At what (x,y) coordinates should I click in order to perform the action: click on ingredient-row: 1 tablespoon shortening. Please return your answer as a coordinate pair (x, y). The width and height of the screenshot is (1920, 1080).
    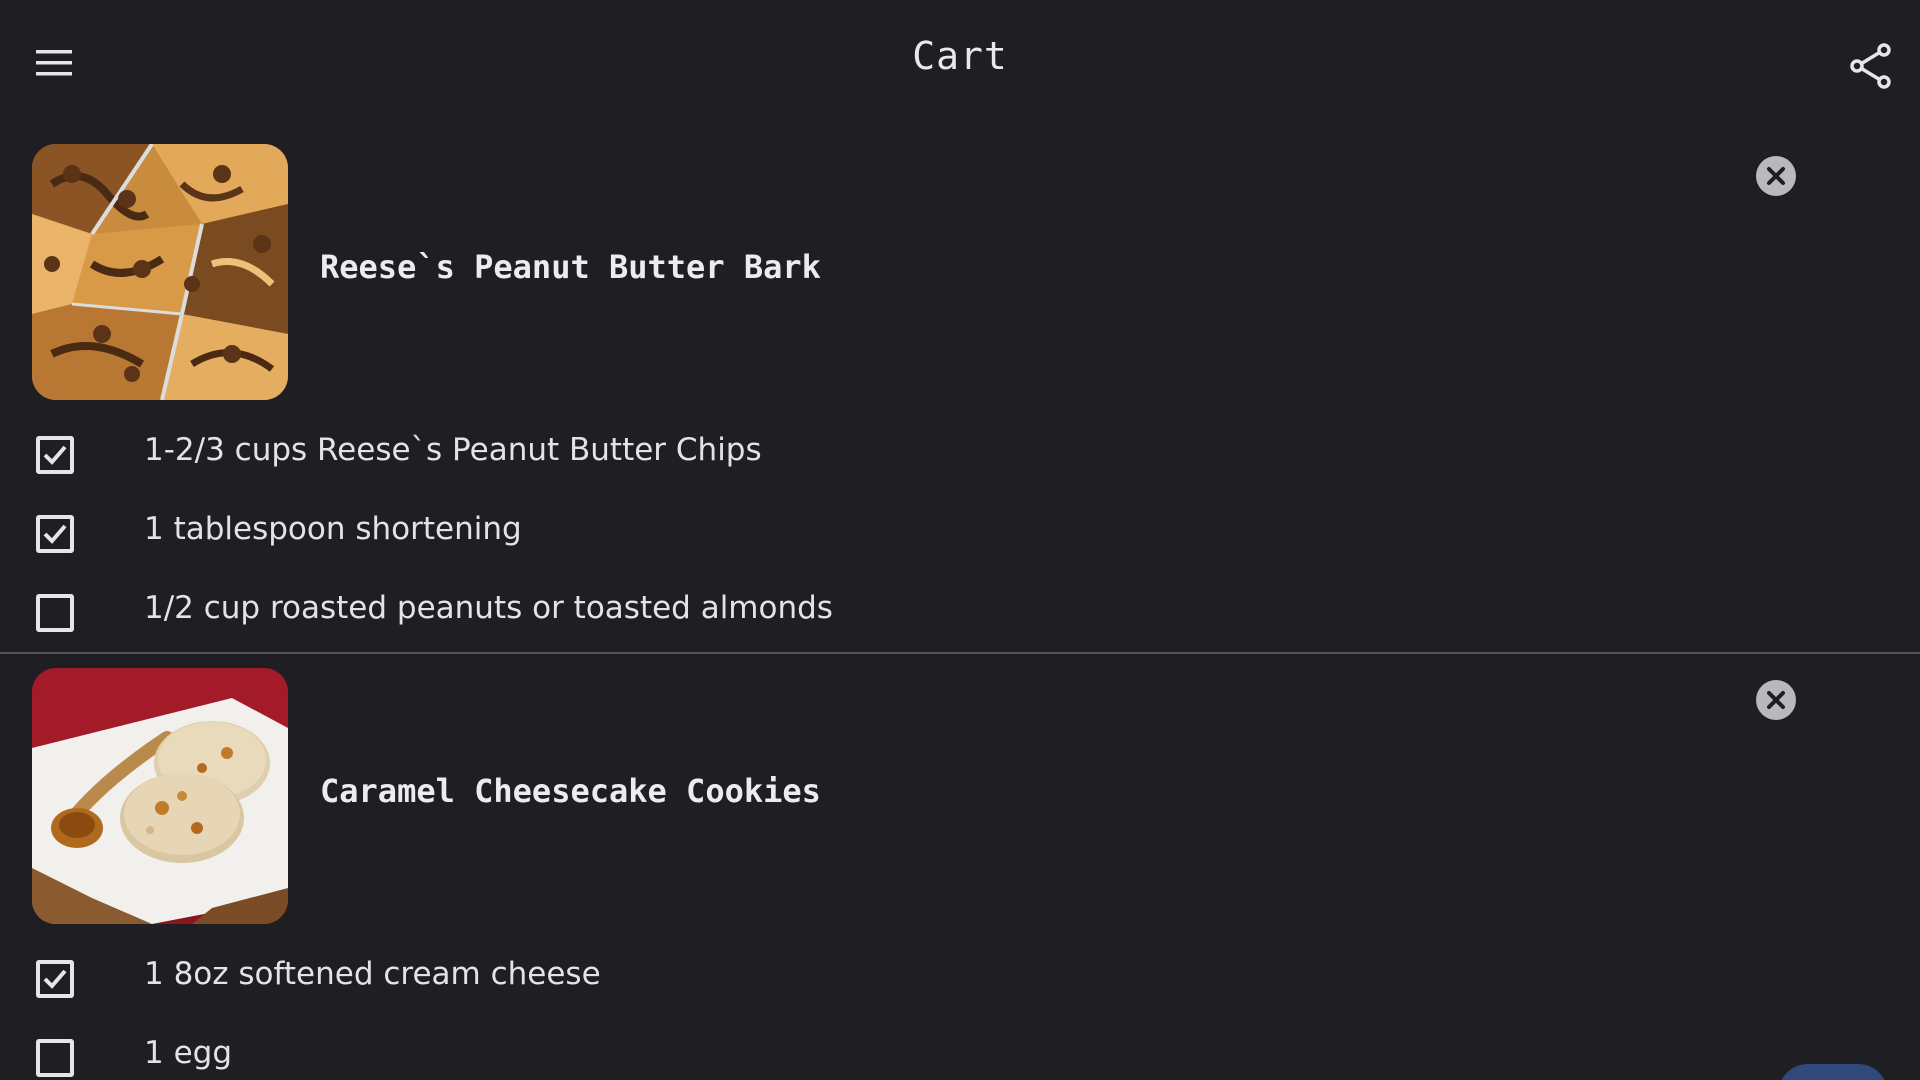
    Looking at the image, I should click on (960, 540).